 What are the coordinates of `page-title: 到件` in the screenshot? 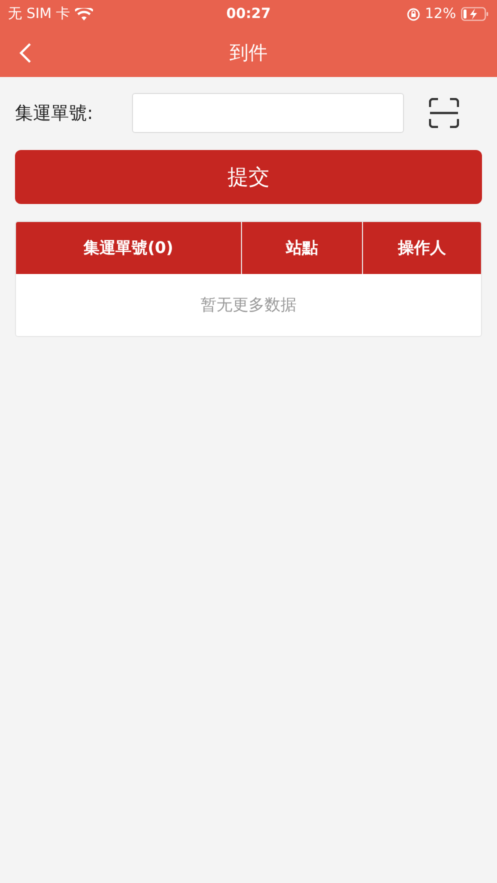 It's located at (249, 53).